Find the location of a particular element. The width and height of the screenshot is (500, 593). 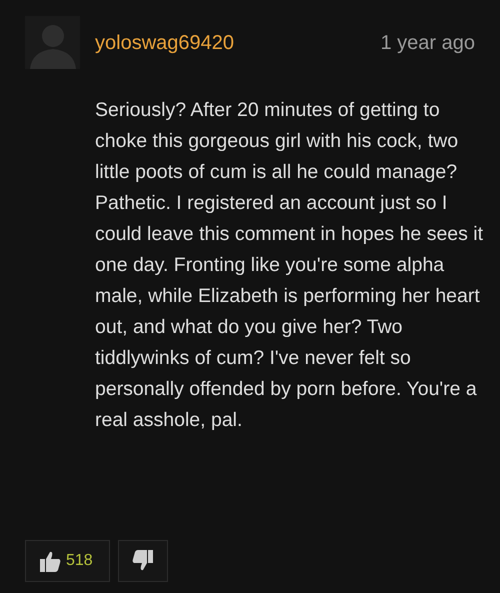

avatar-icon is located at coordinates (52, 42).